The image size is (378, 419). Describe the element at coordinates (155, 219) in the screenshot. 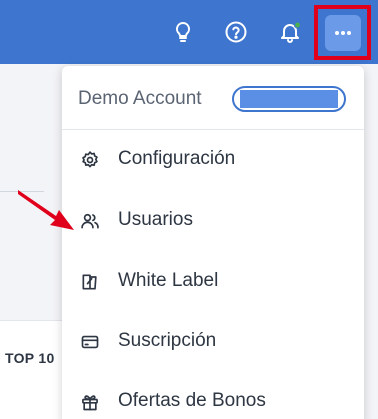

I see `menu-item-label: Usuarios` at that location.